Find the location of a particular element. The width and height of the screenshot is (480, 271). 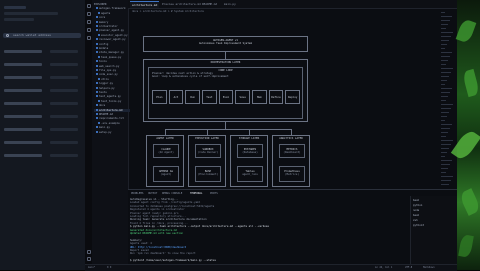

explorer-item-label: models is located at coordinates (104, 48).